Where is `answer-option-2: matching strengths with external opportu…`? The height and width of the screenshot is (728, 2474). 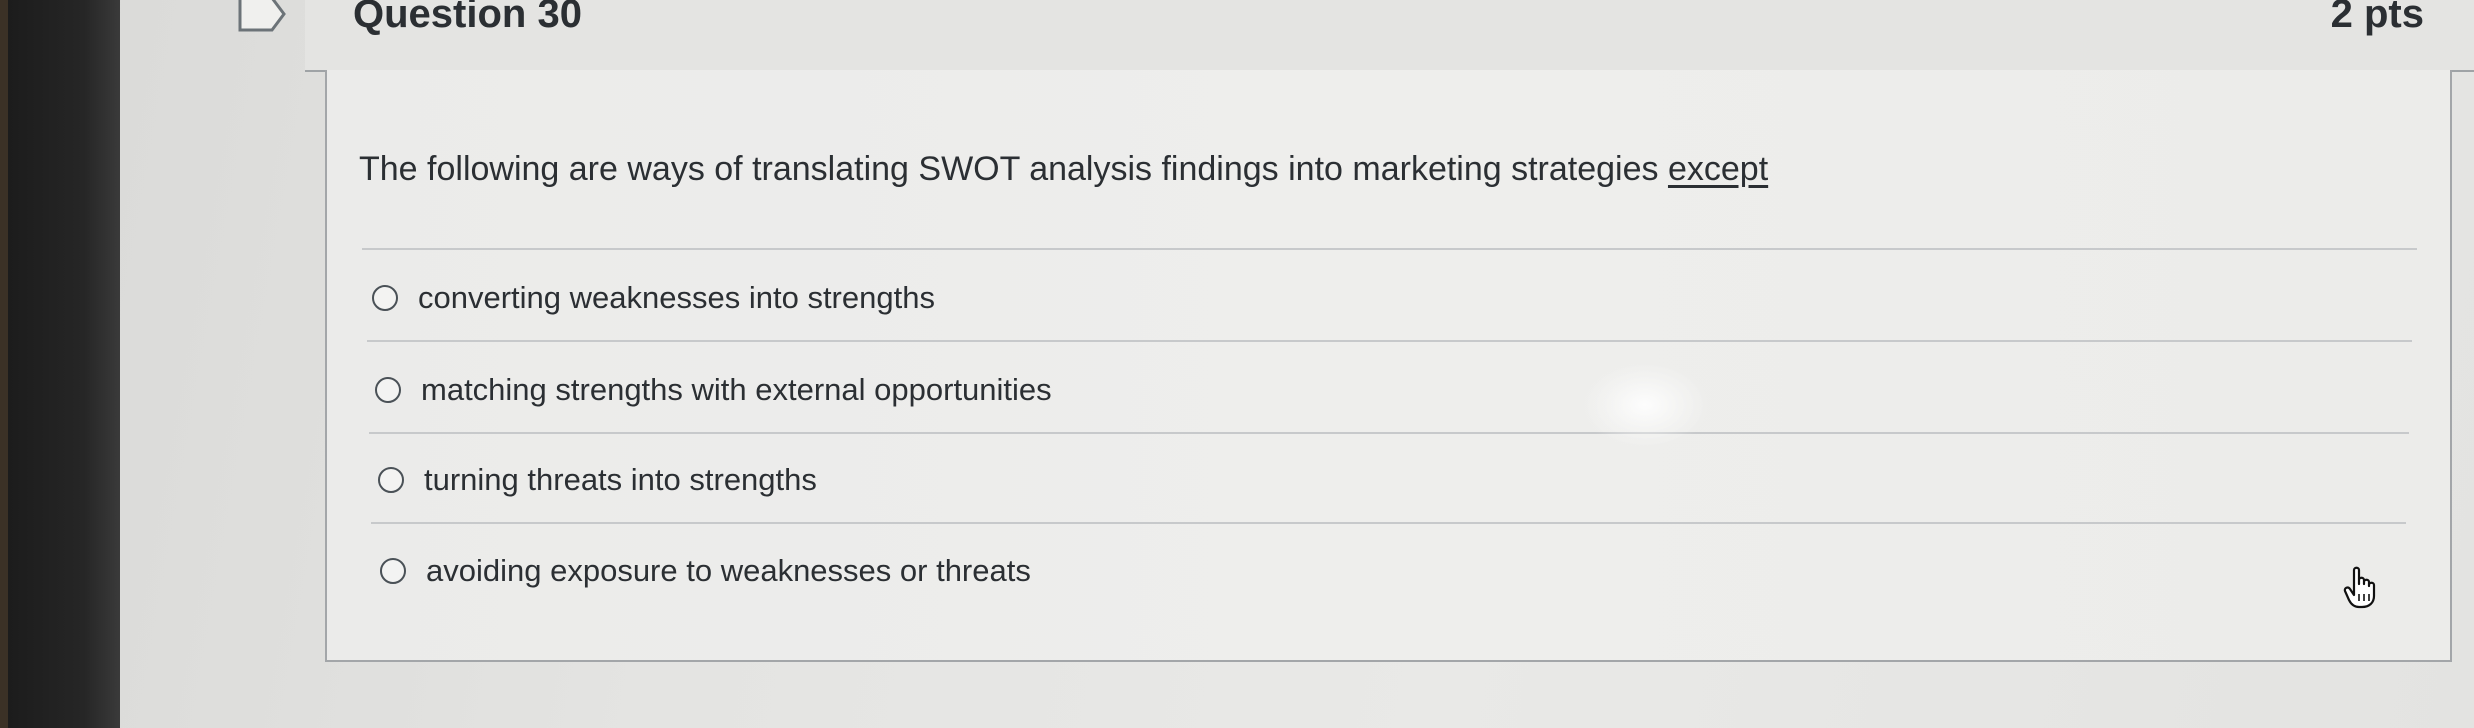
answer-option-2: matching strengths with external opportu… is located at coordinates (713, 390).